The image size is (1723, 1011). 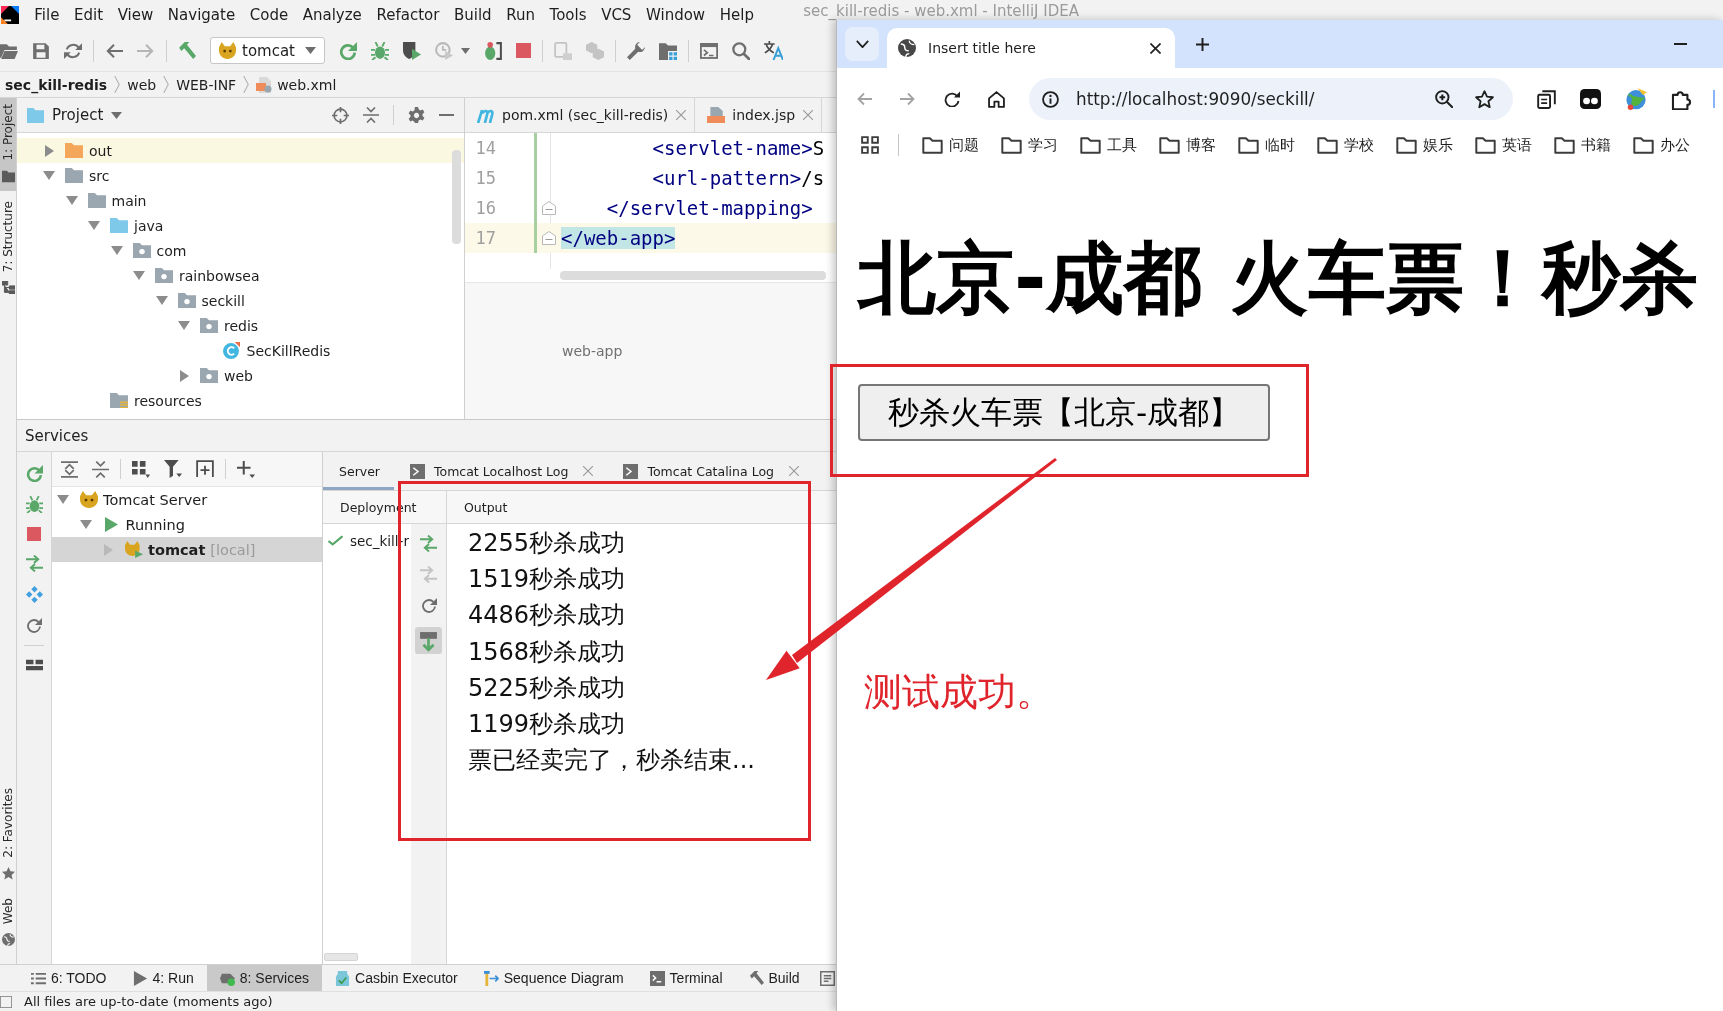 What do you see at coordinates (1187, 145) in the screenshot?
I see `bookmark: 博客` at bounding box center [1187, 145].